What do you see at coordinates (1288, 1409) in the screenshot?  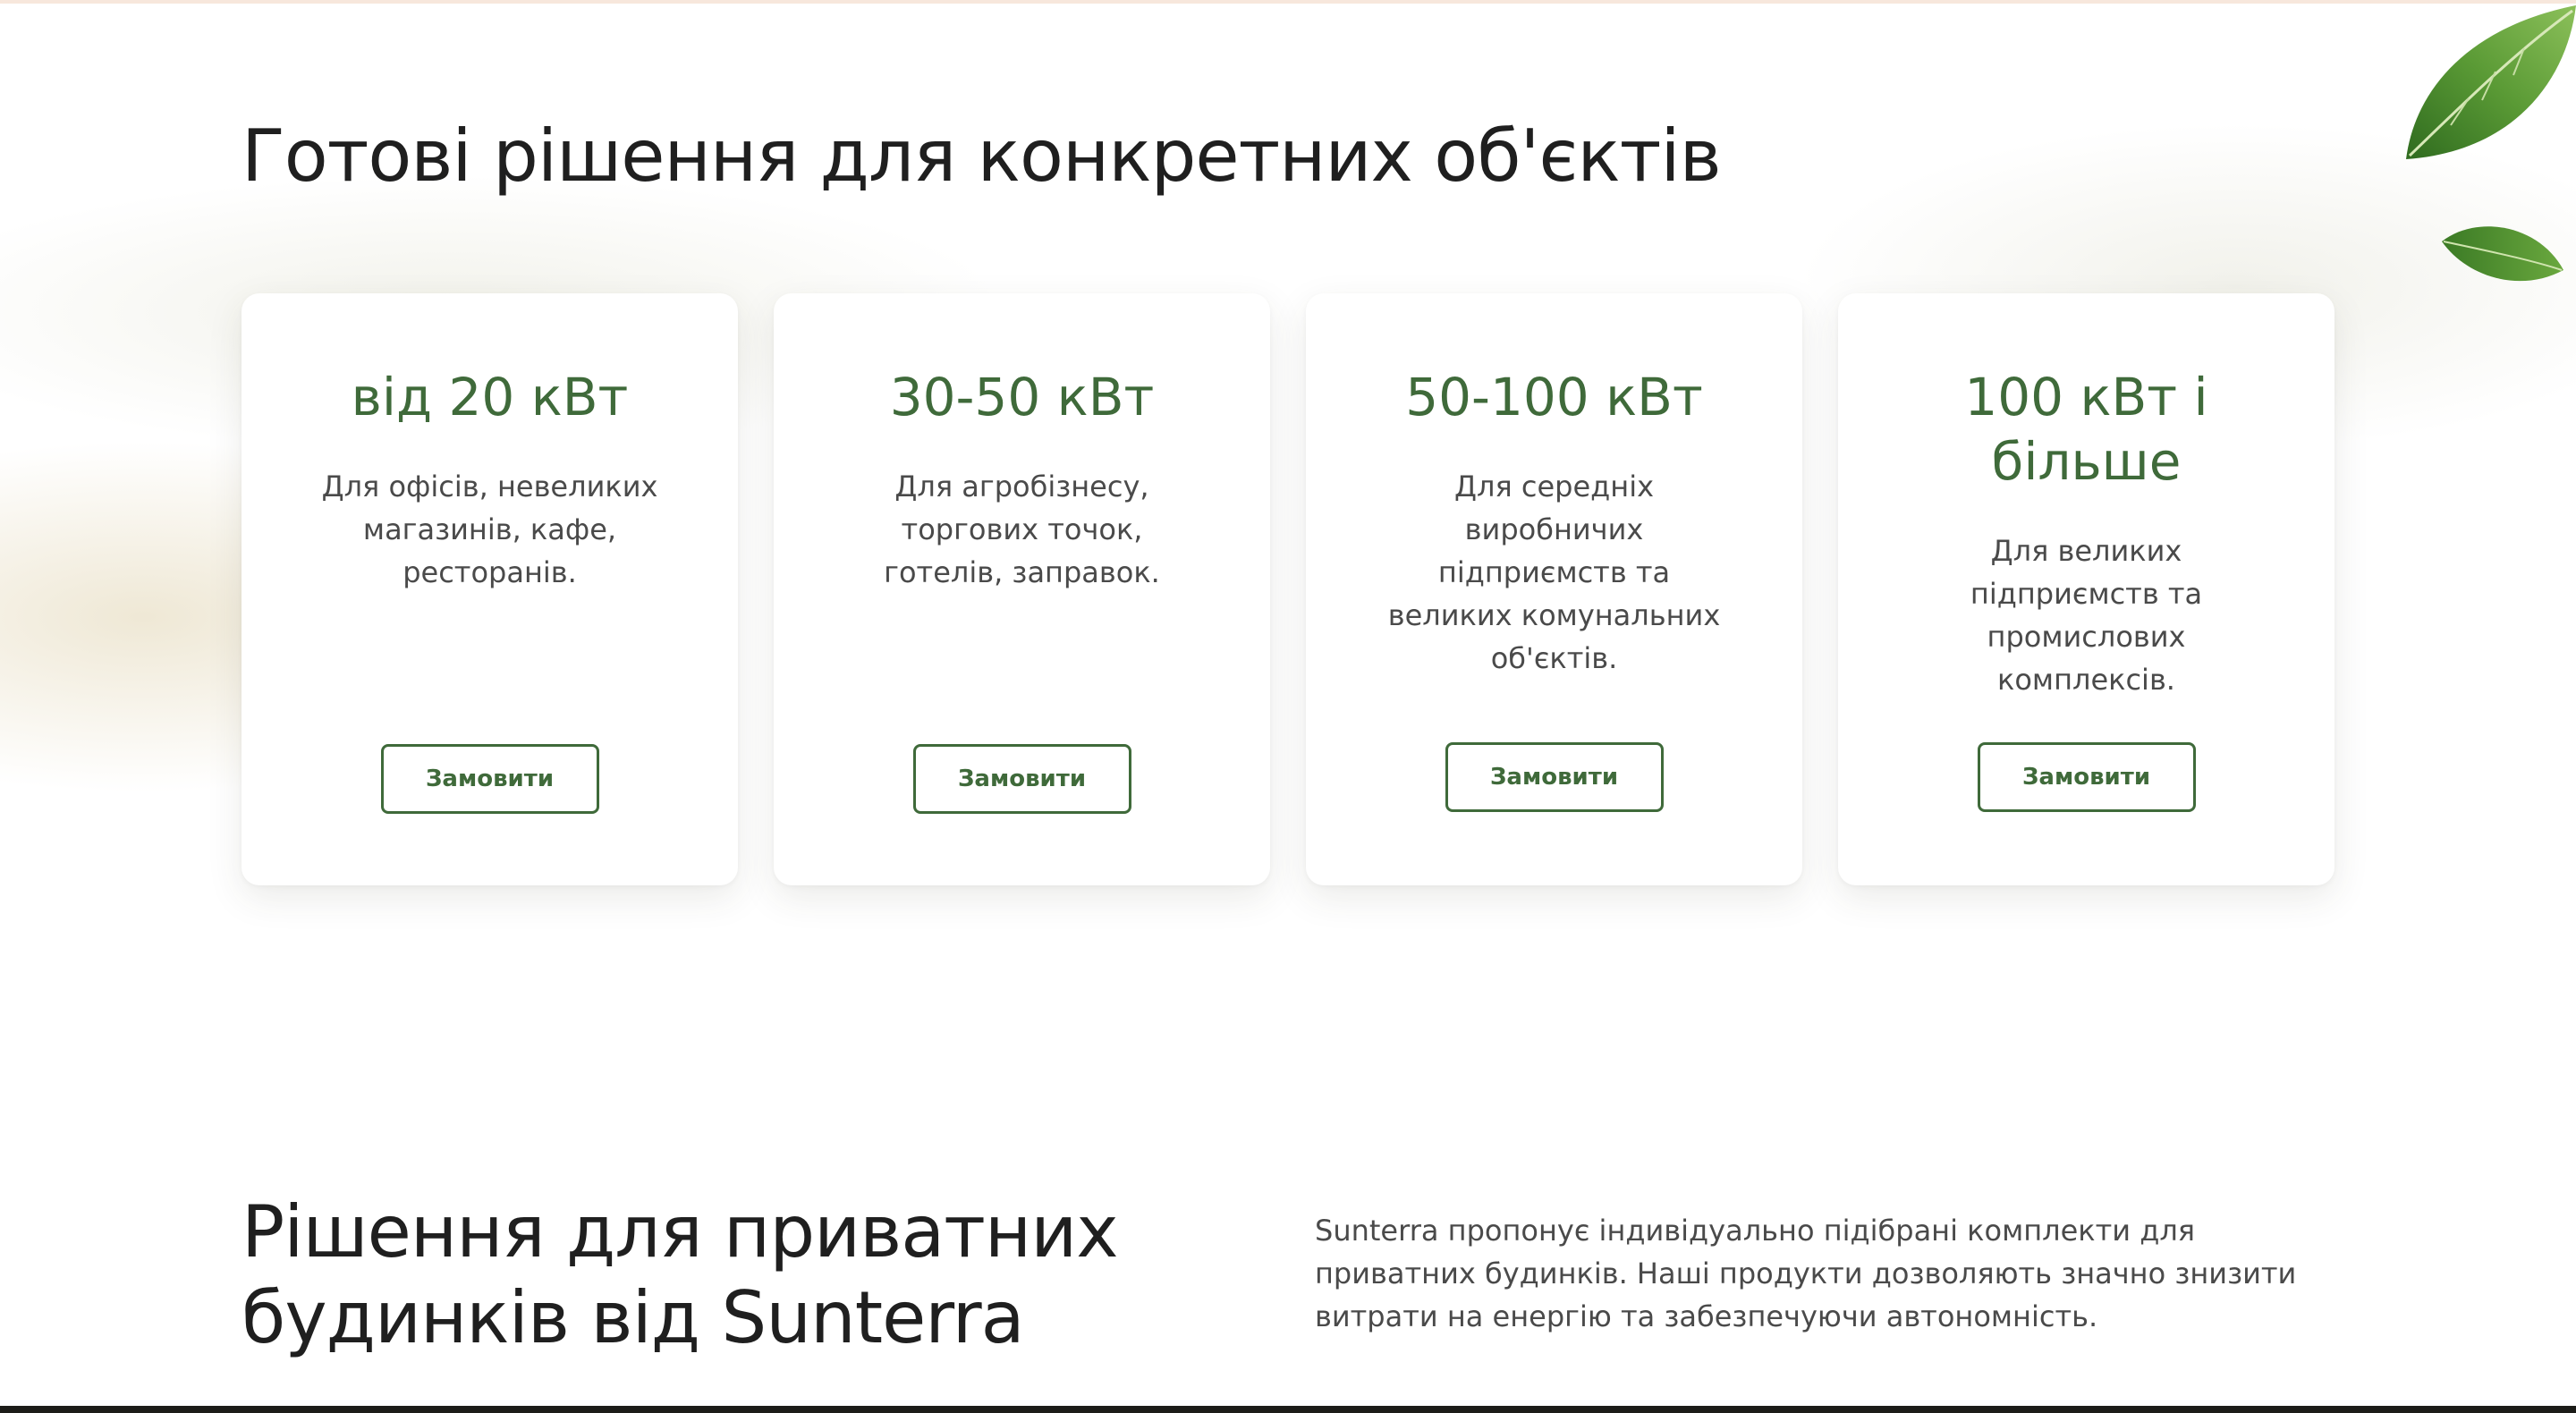 I see `bottom-edge` at bounding box center [1288, 1409].